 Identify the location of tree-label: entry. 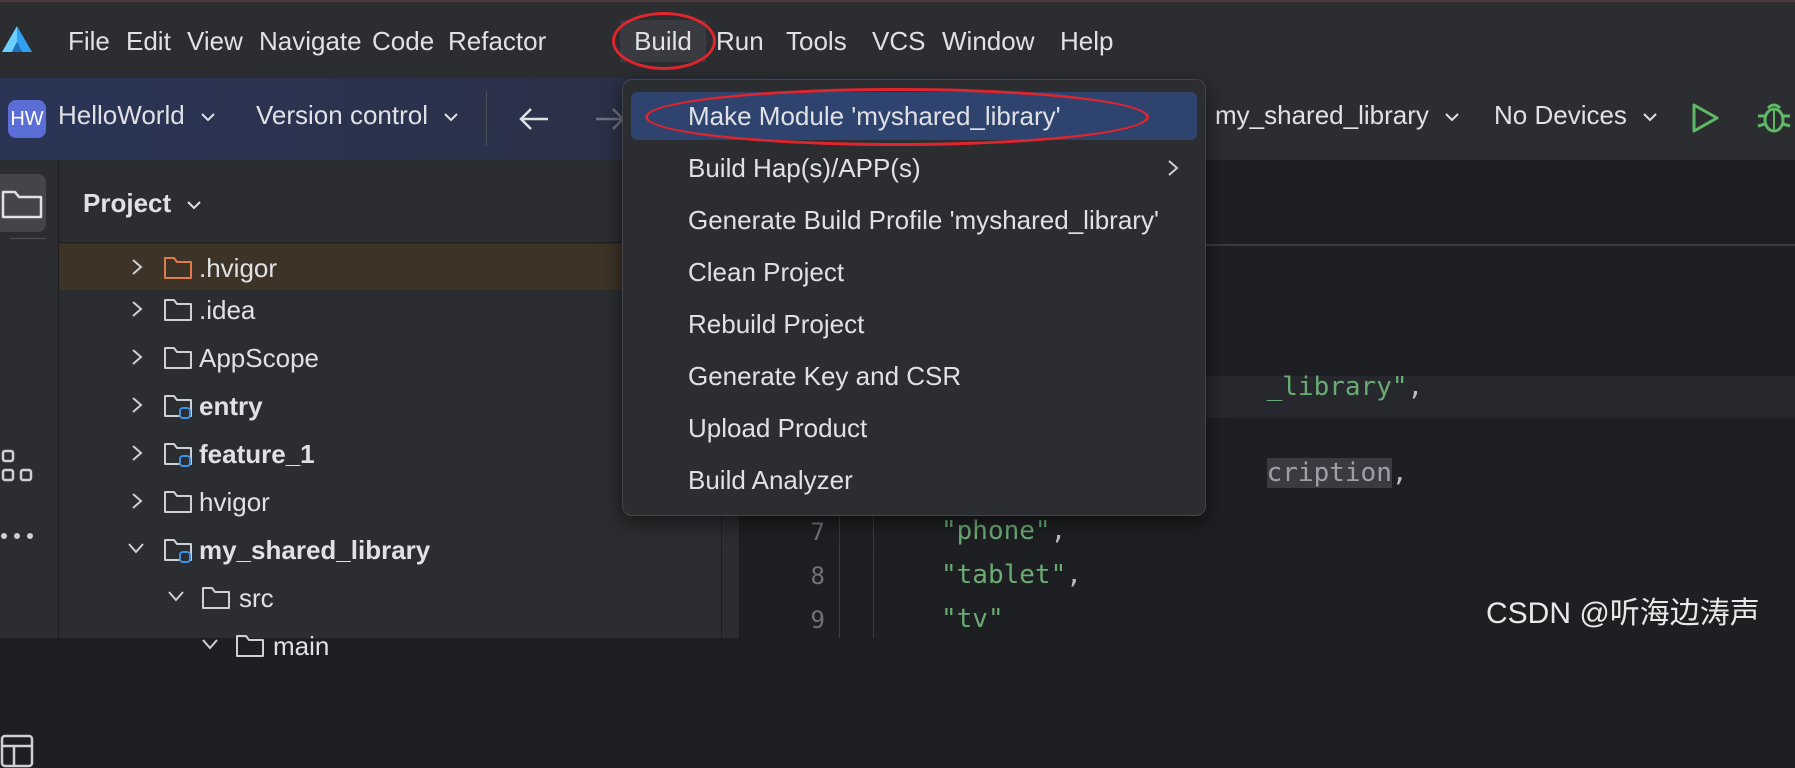
(231, 406).